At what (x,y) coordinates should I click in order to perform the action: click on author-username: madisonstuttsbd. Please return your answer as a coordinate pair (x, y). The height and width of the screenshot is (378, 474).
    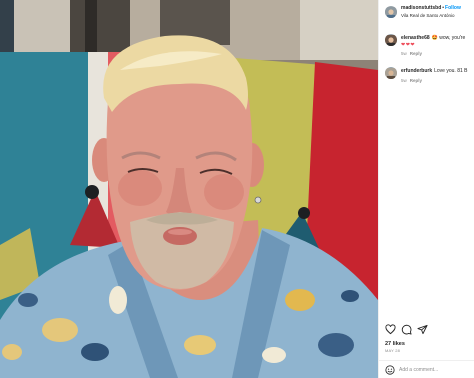
    Looking at the image, I should click on (421, 8).